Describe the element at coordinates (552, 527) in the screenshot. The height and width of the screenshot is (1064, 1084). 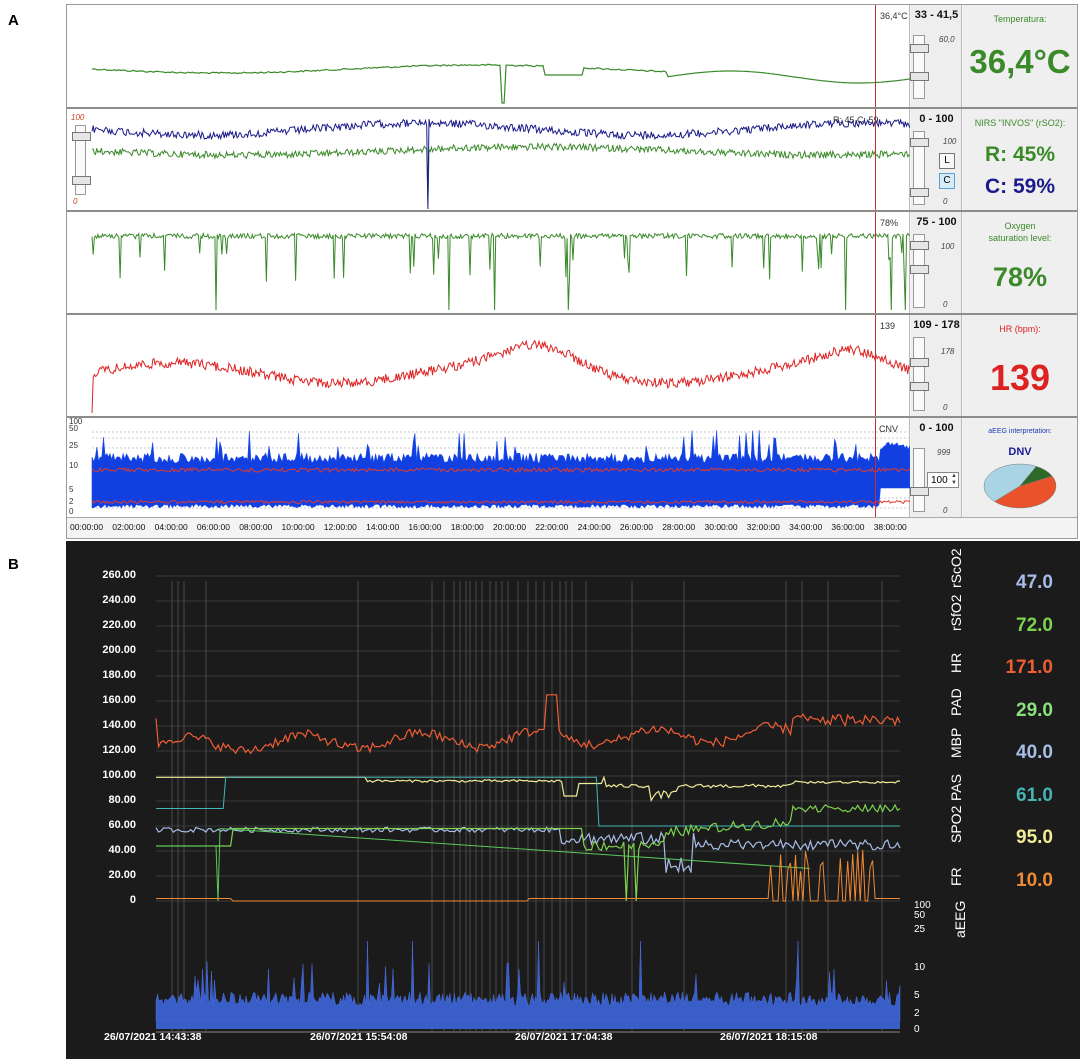
I see `time-tick: 22:00:00` at that location.